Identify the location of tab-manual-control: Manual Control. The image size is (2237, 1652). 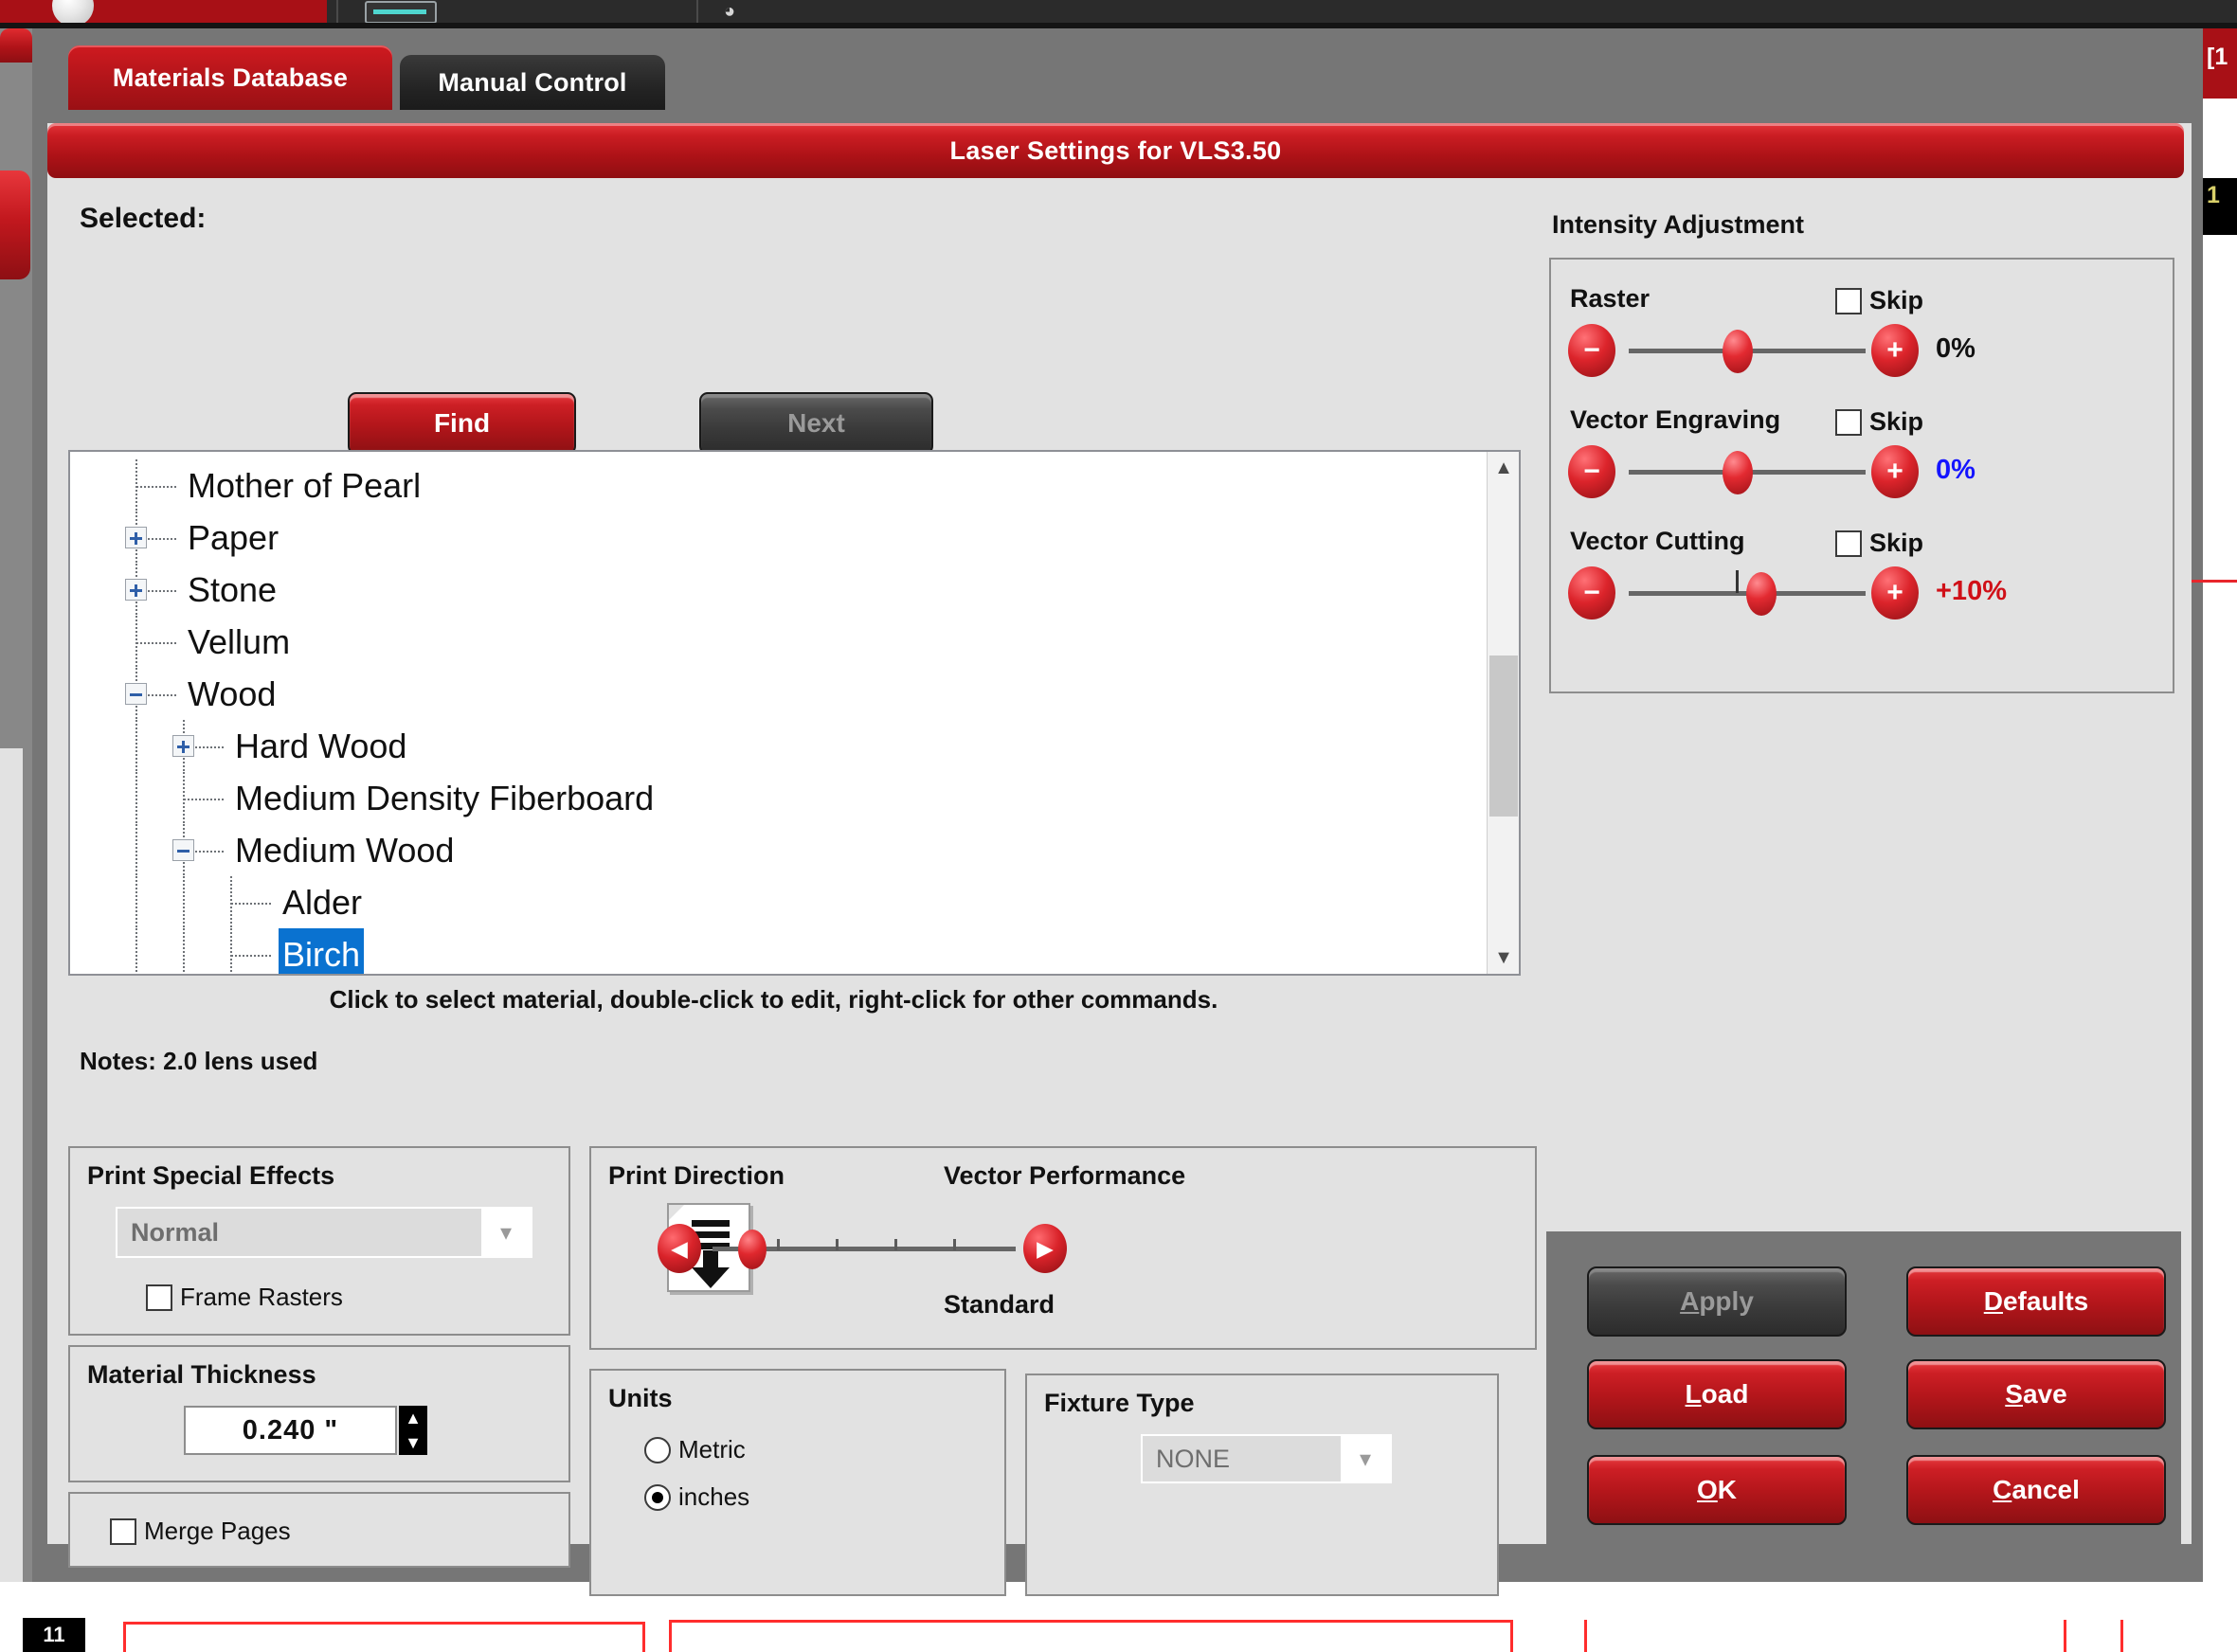
(532, 82).